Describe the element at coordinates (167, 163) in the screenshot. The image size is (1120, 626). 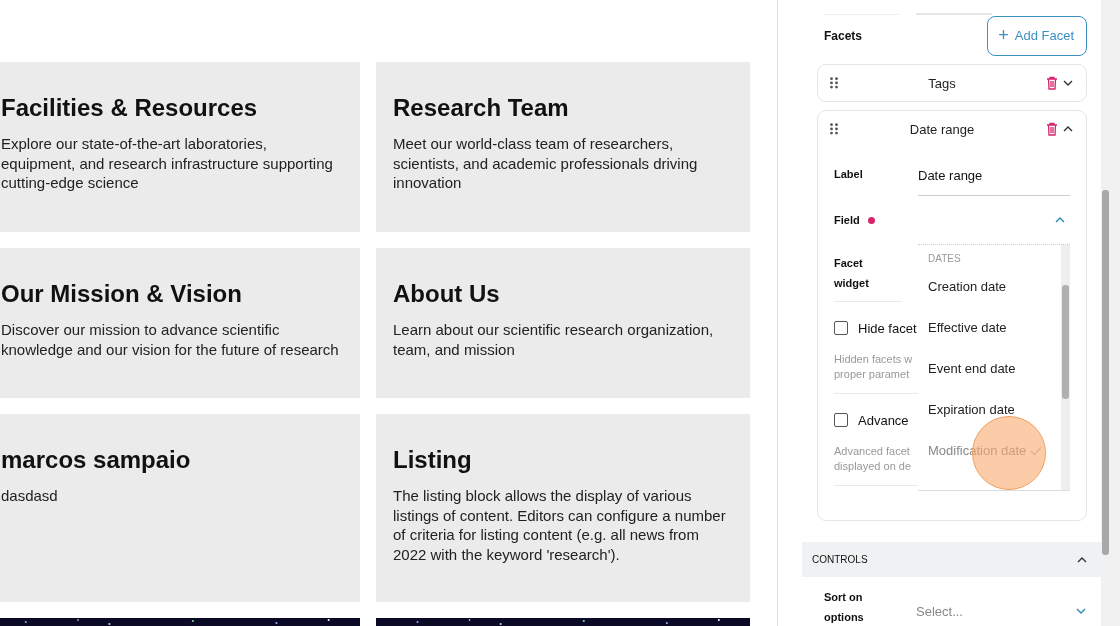
I see `card-description: Explore our state-of-the-art laboratories, equipment, and research infrastructure supporting cutting-edge science` at that location.